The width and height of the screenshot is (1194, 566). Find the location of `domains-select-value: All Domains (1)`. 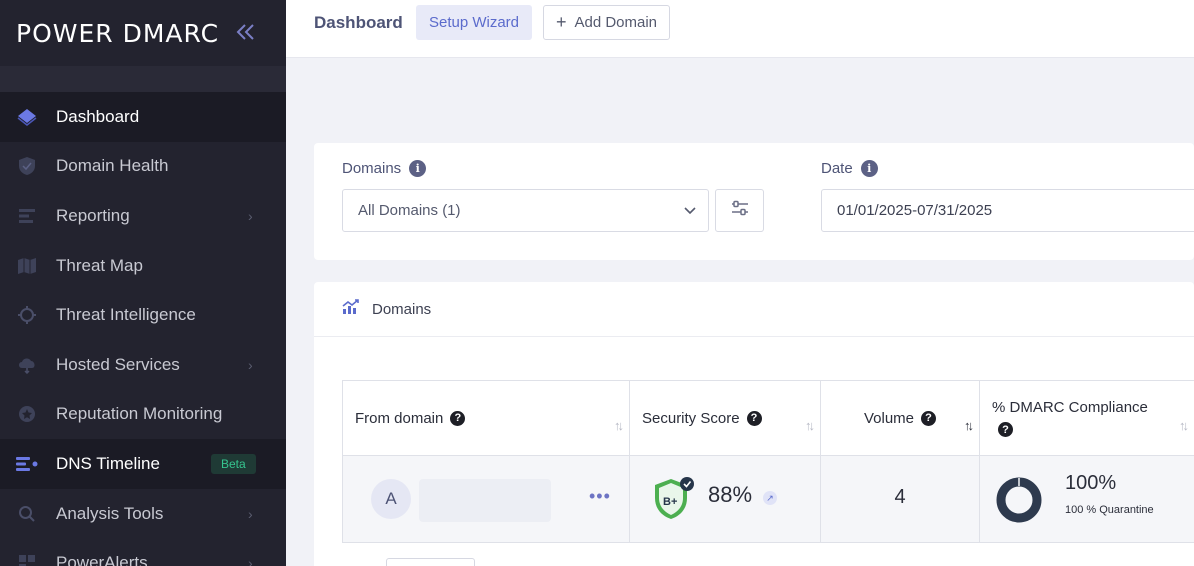

domains-select-value: All Domains (1) is located at coordinates (409, 210).